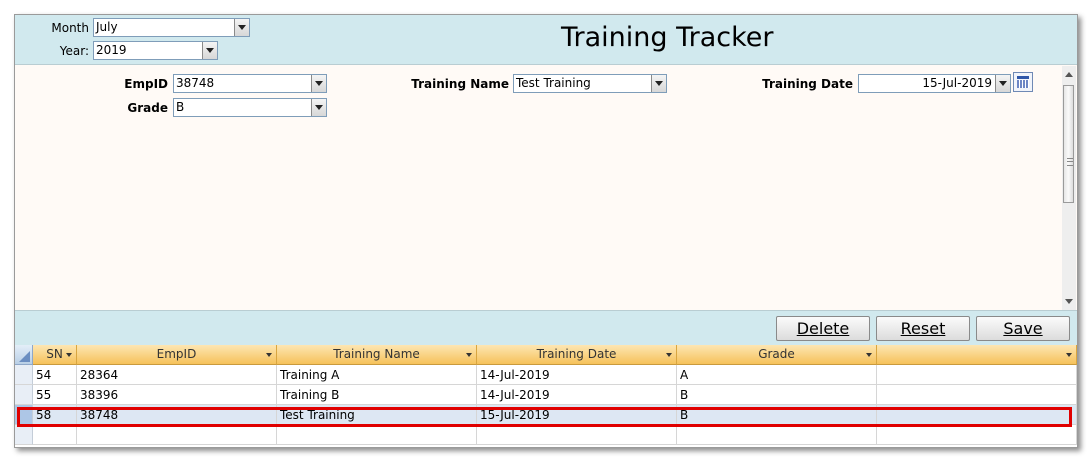 This screenshot has height=463, width=1092. I want to click on cell-training-name: Test Training, so click(377, 415).